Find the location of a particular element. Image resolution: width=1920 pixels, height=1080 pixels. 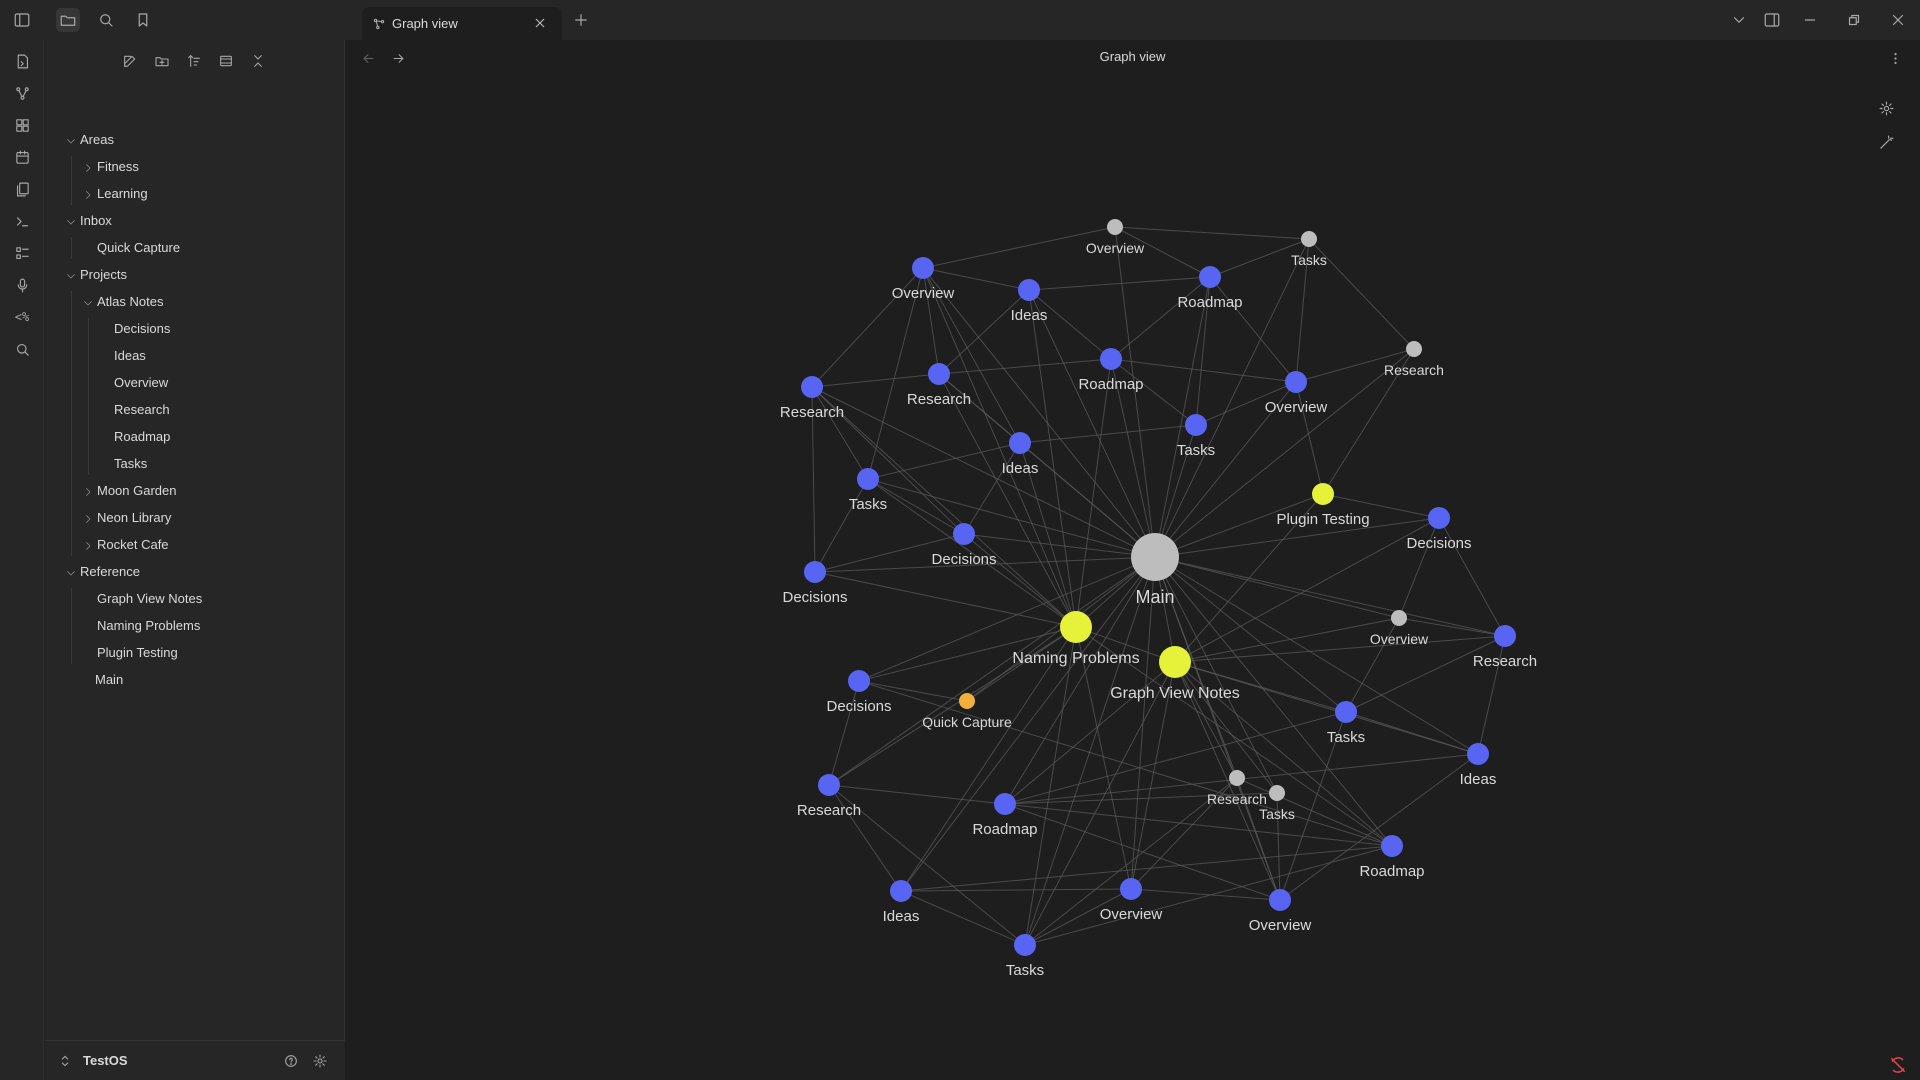

help-icon is located at coordinates (291, 1061).